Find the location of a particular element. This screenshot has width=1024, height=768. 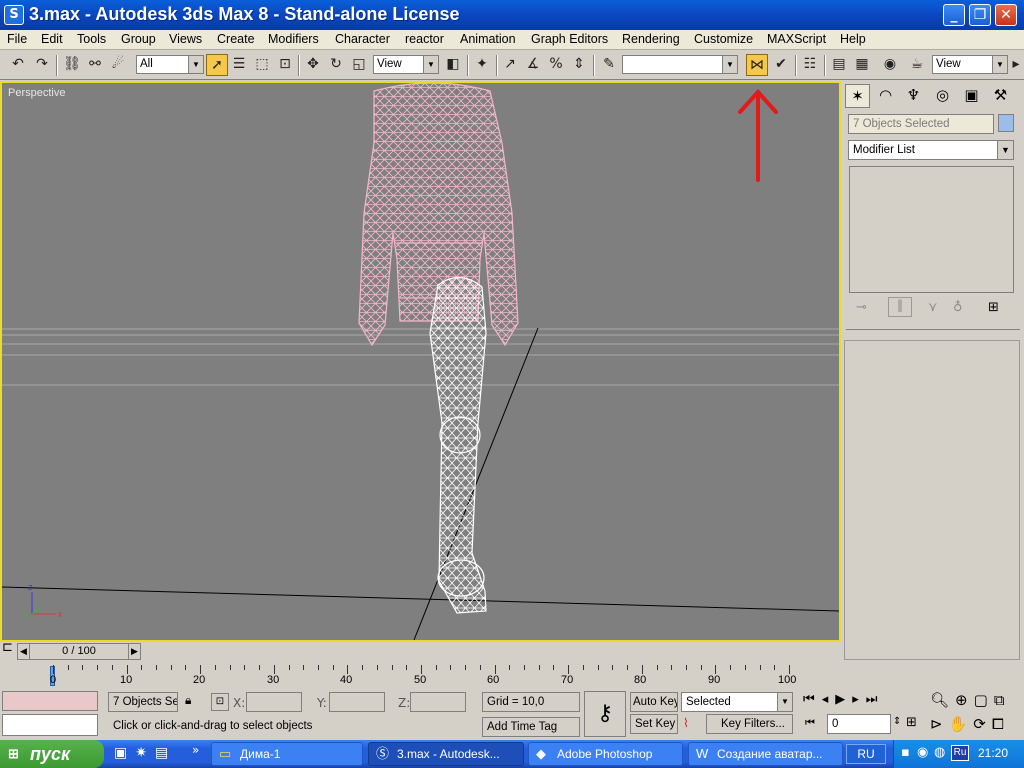

select-object-icon: ➚ is located at coordinates (217, 65).